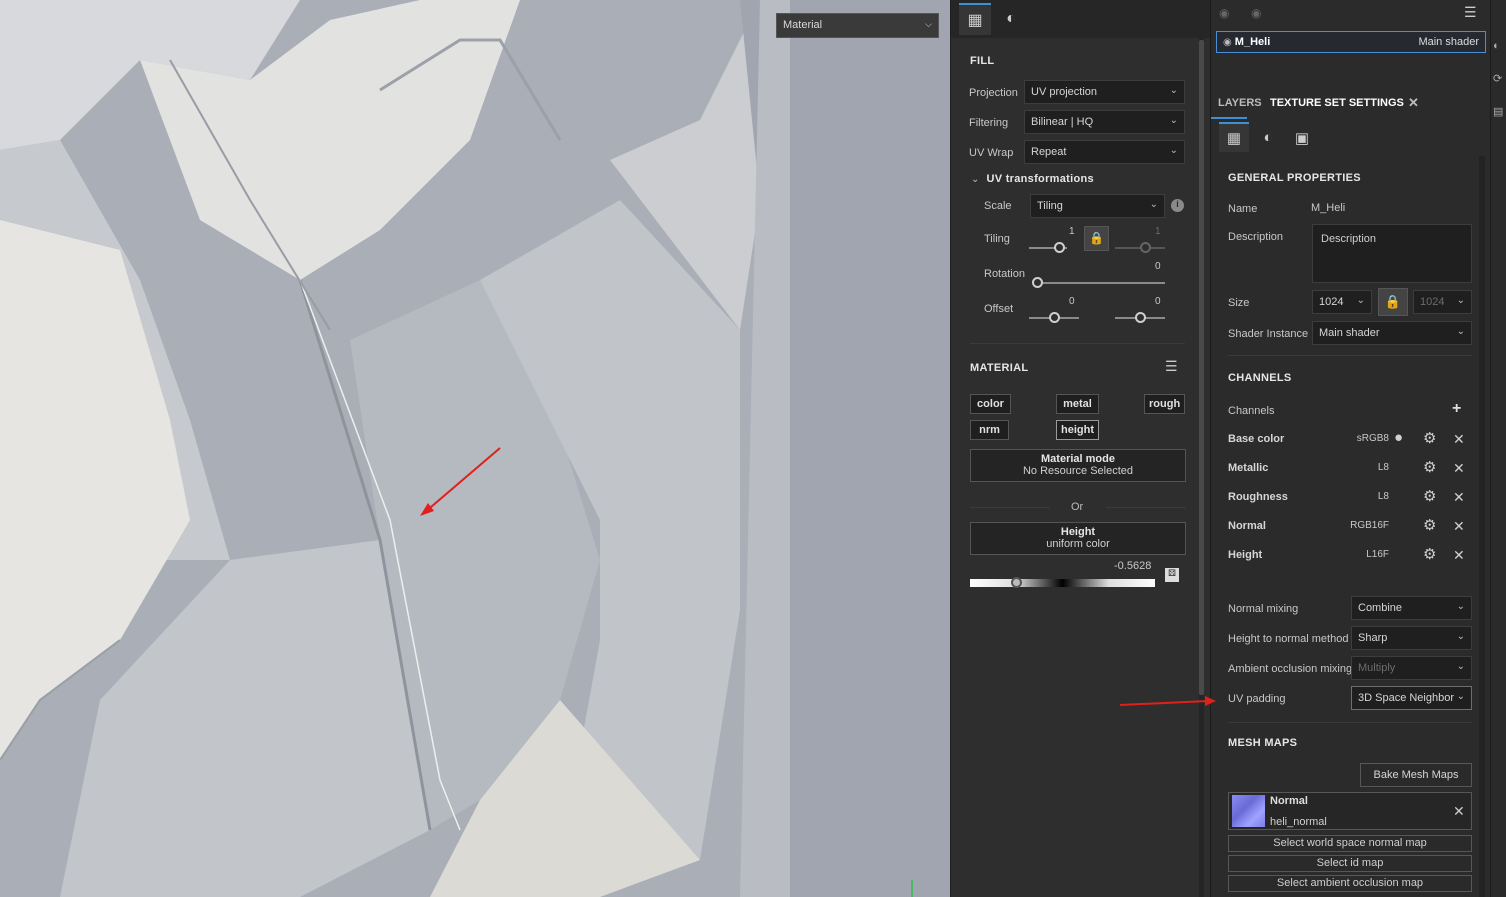  What do you see at coordinates (1350, 811) in the screenshot?
I see `mesh-map-normal-row: Normal heli_normal ✕` at bounding box center [1350, 811].